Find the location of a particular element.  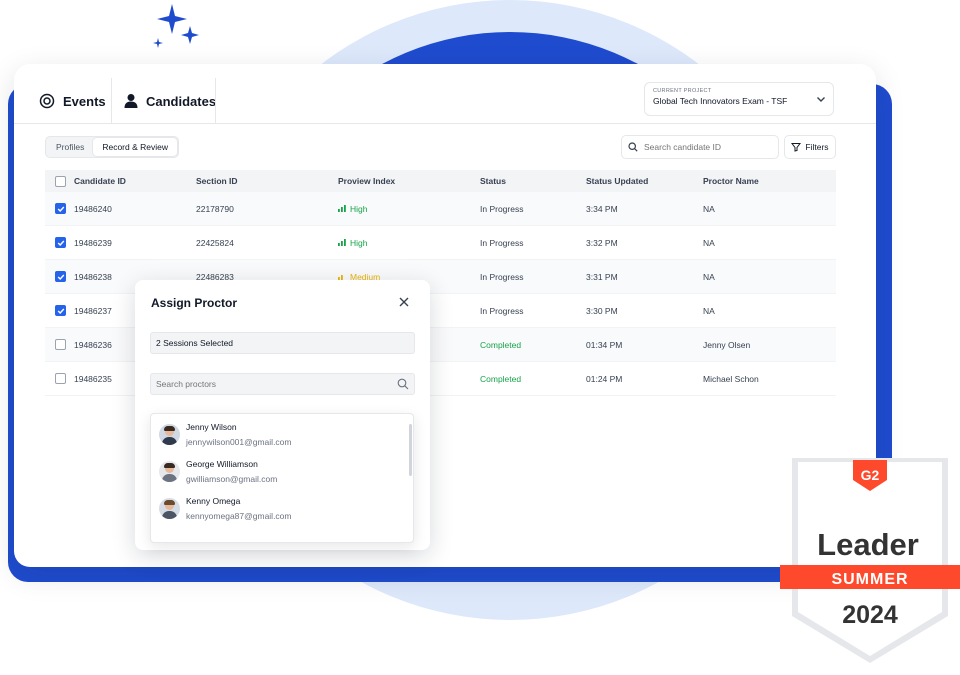

candidate-id: 19486236 is located at coordinates (93, 344).